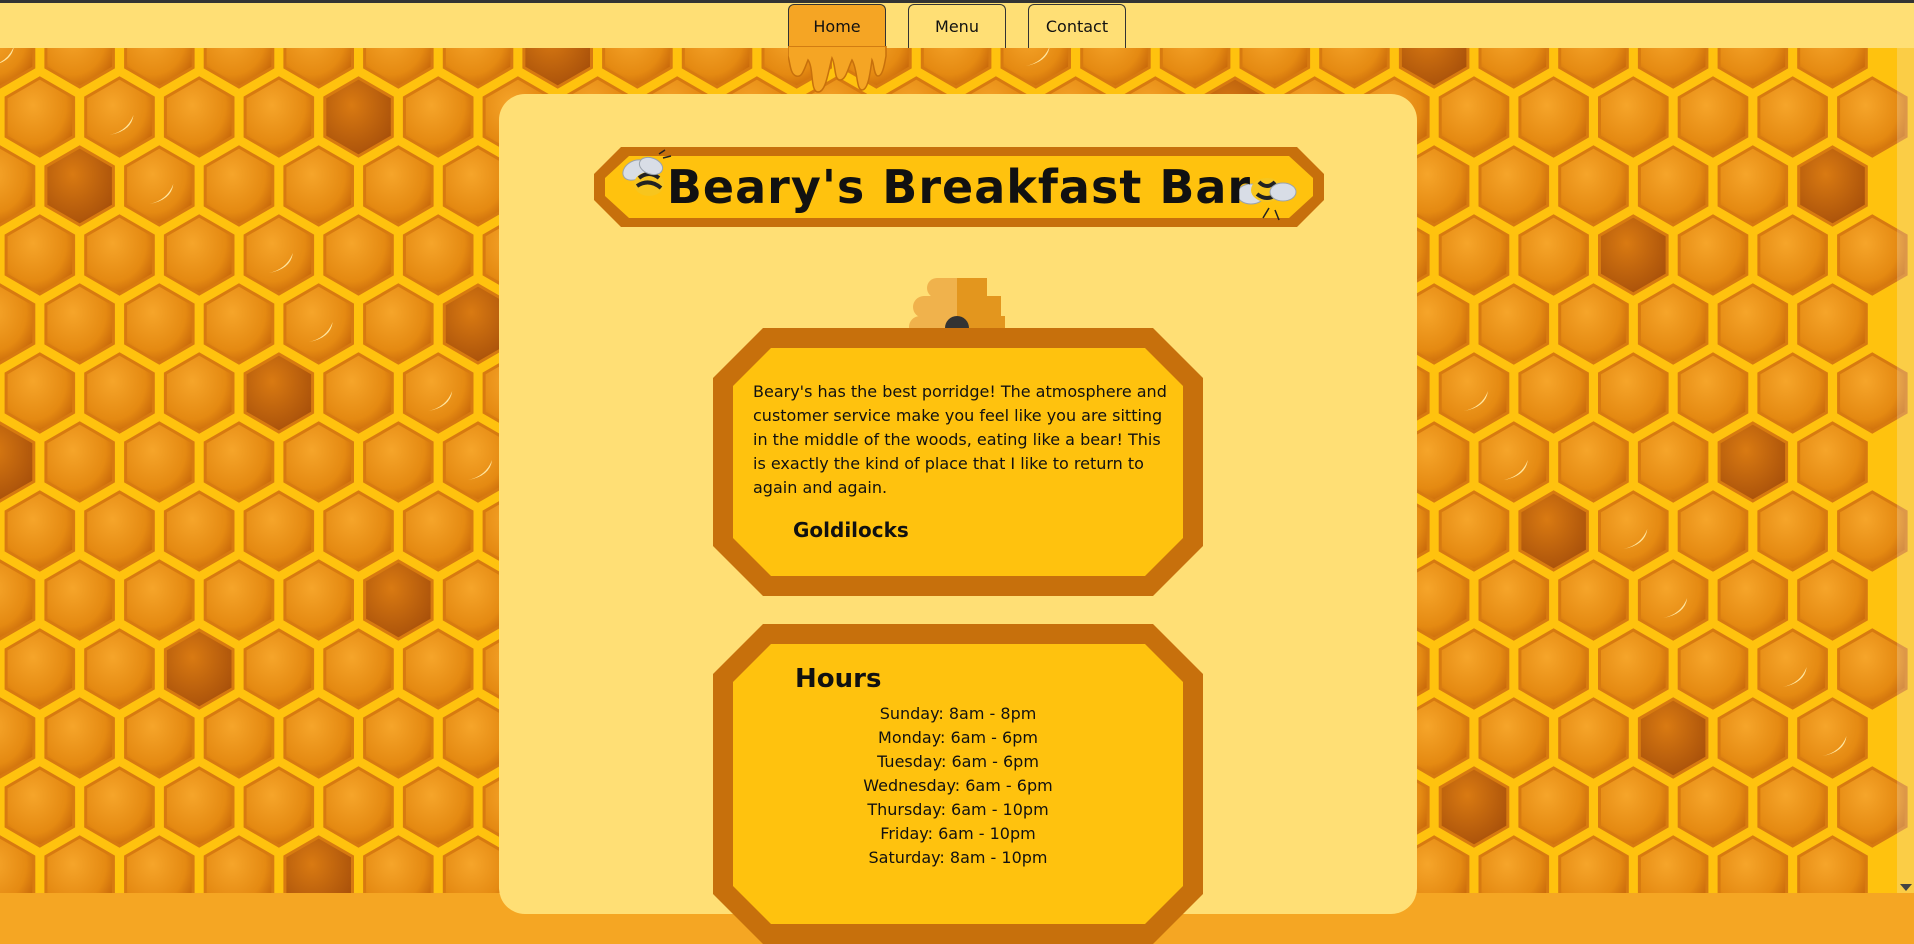 Image resolution: width=1914 pixels, height=944 pixels. I want to click on tab-home: Home, so click(837, 26).